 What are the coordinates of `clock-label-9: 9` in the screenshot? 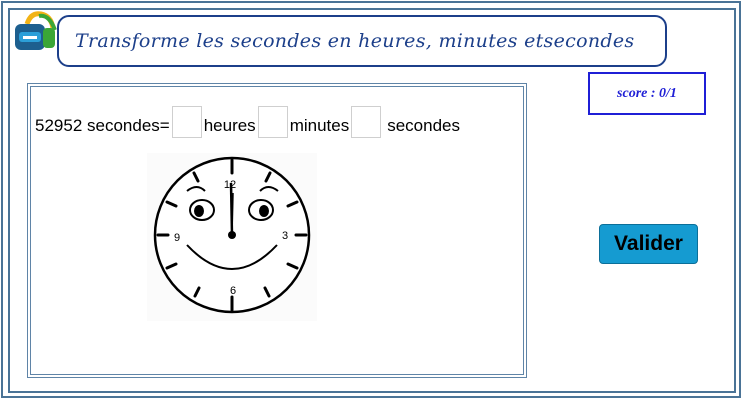 It's located at (177, 238).